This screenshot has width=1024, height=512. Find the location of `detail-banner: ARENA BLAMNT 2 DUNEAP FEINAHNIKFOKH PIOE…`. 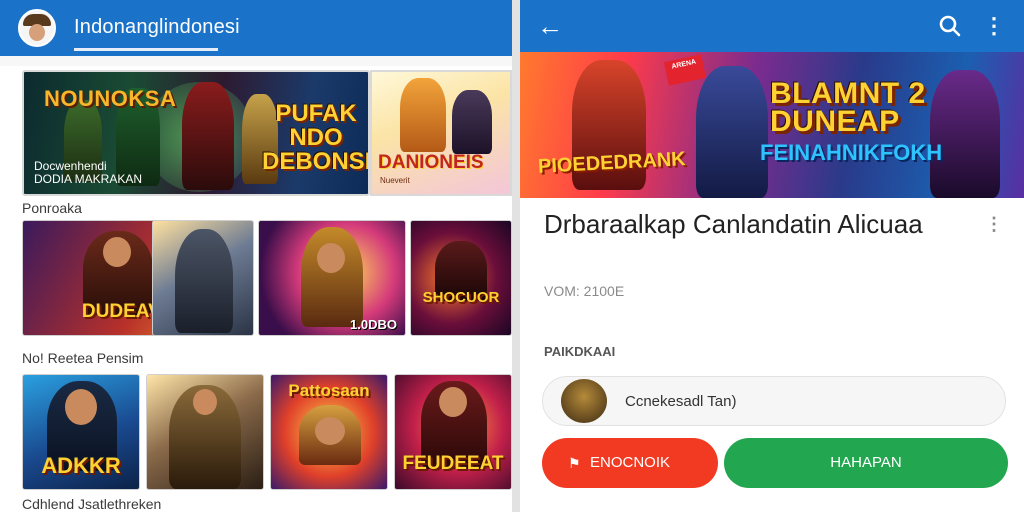

detail-banner: ARENA BLAMNT 2 DUNEAP FEINAHNIKFOKH PIOE… is located at coordinates (772, 125).